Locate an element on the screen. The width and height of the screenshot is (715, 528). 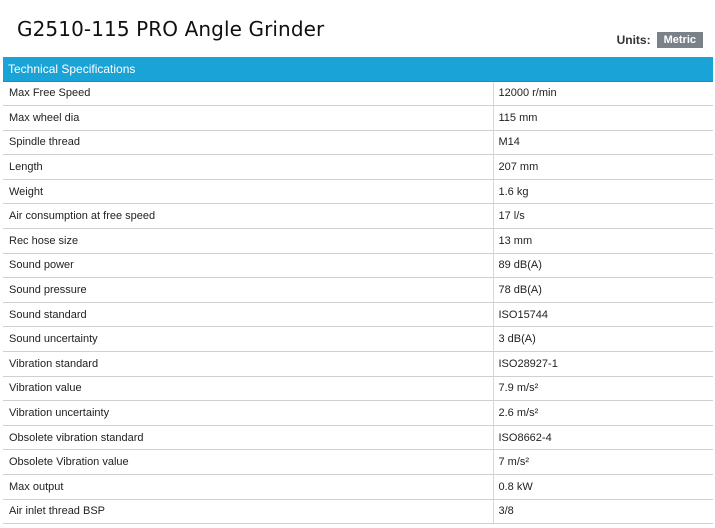
table-row: Spindle thread M14 is located at coordinates (358, 143).